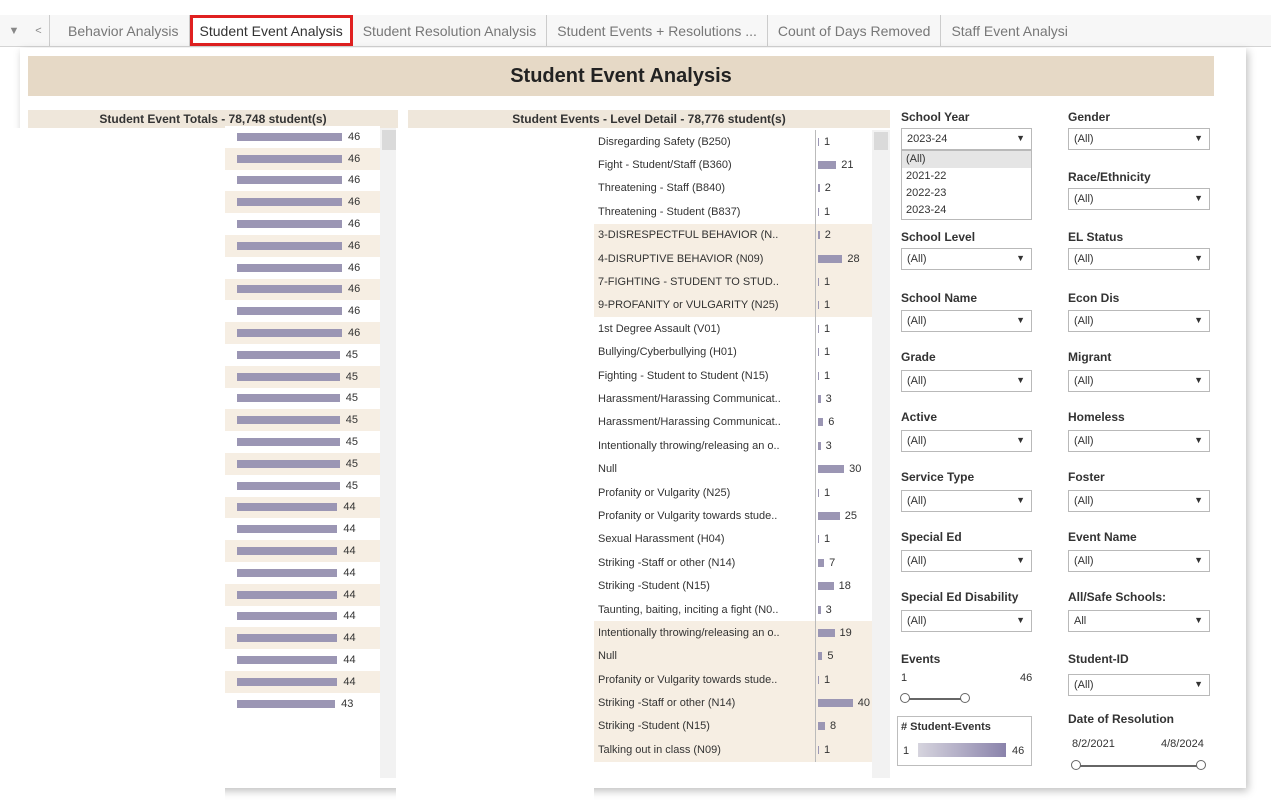  Describe the element at coordinates (734, 399) in the screenshot. I see `detail-row: Harassment/Harassing Communicat.. 3` at that location.